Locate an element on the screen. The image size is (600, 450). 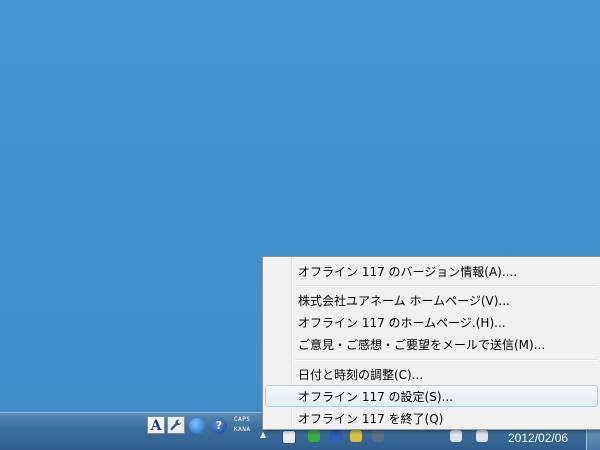
ime-help-icon: ? is located at coordinates (219, 426).